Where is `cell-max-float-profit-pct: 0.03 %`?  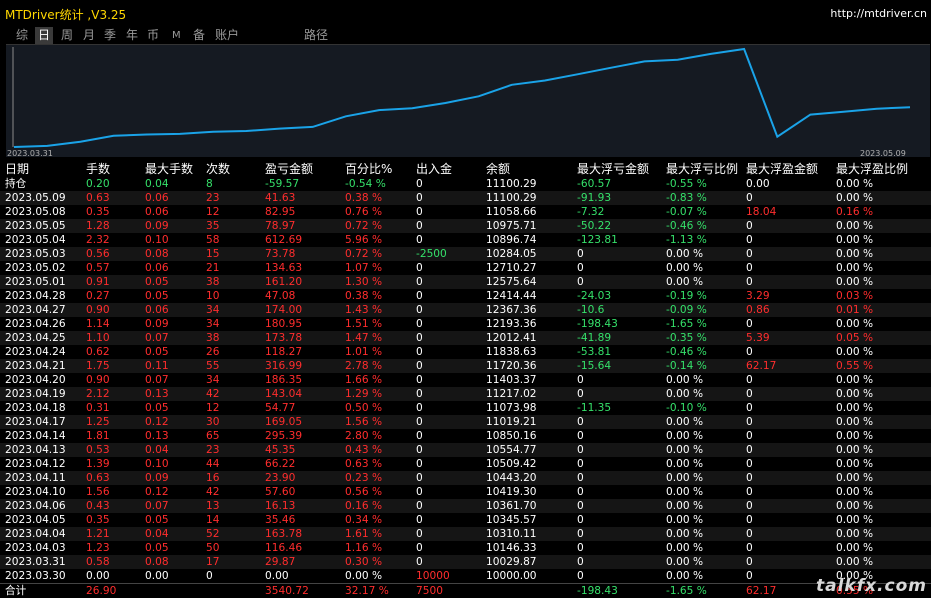
cell-max-float-profit-pct: 0.03 % is located at coordinates (855, 296).